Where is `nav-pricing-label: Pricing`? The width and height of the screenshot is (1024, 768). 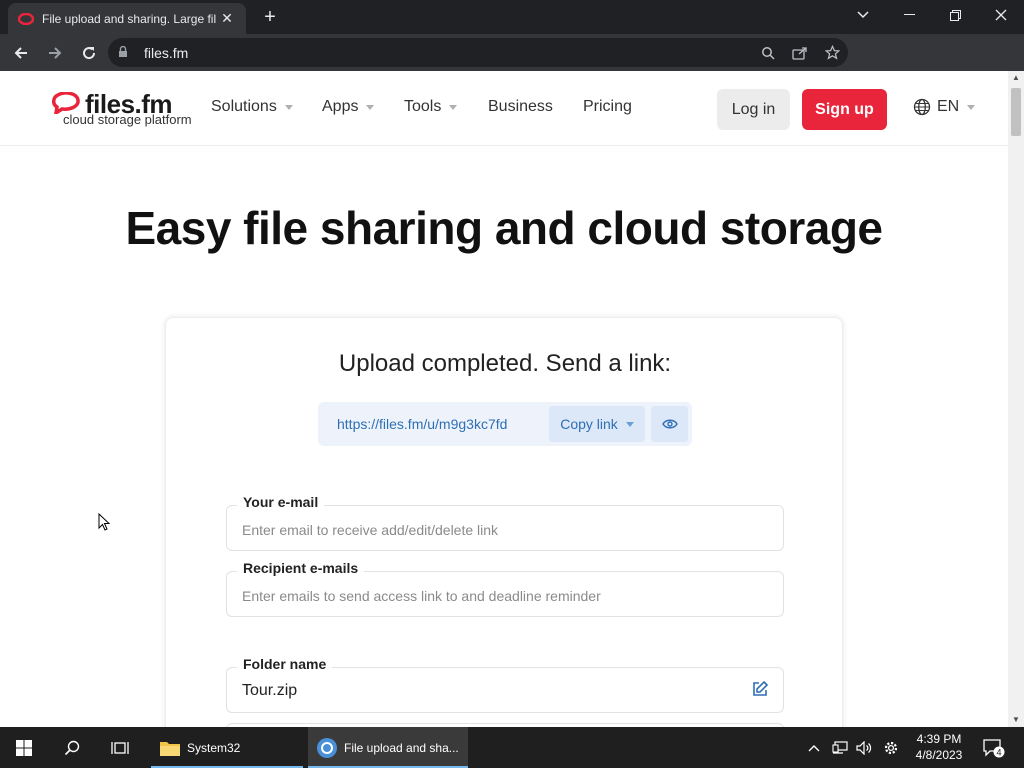
nav-pricing-label: Pricing is located at coordinates (607, 106).